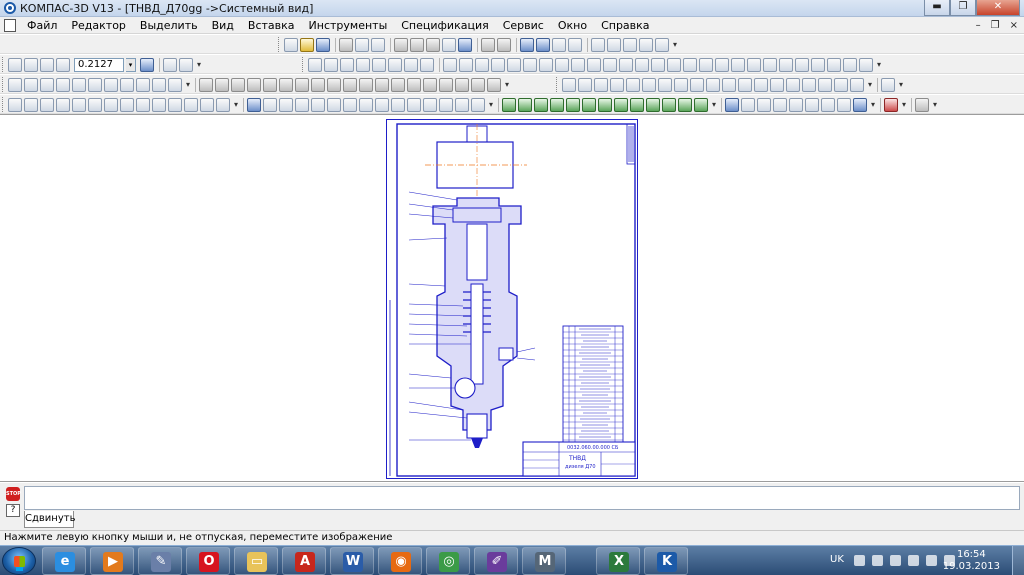 Image resolution: width=1024 pixels, height=575 pixels. Describe the element at coordinates (395, 64) in the screenshot. I see `layer-state-icon` at that location.